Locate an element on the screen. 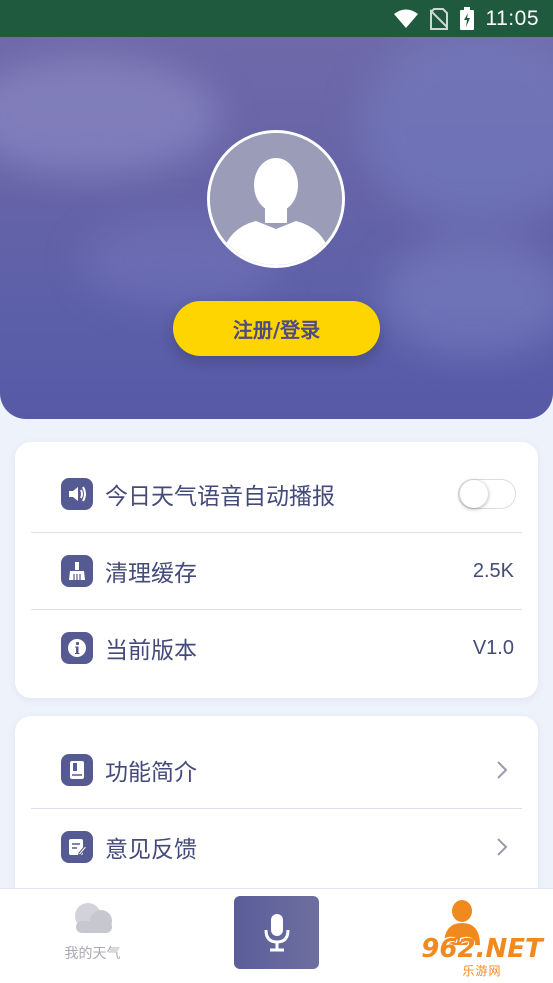  avatar is located at coordinates (276, 199).